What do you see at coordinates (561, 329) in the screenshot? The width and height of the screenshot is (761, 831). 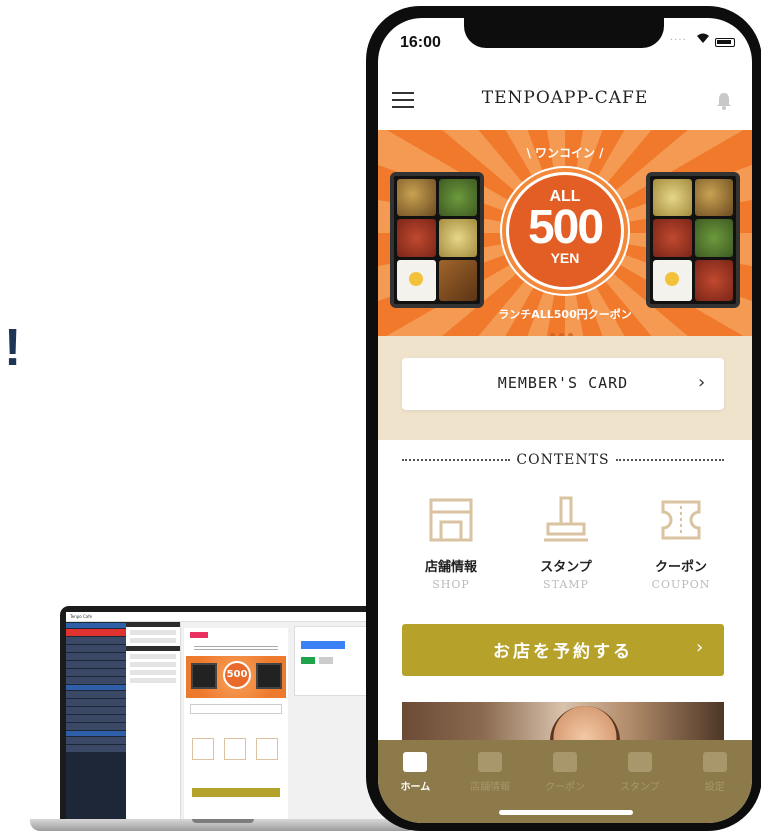 I see `carousel-pager` at bounding box center [561, 329].